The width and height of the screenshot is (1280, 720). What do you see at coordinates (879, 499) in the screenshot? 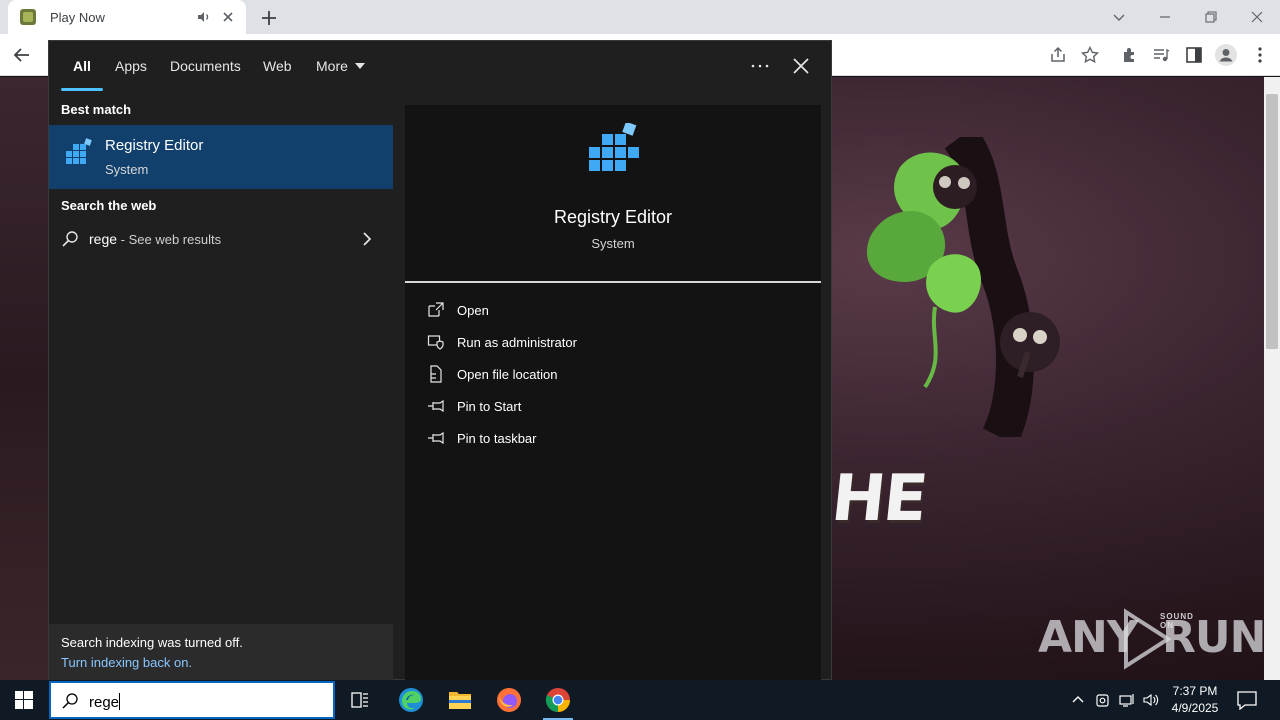
I see `game-title-fragment: HE` at bounding box center [879, 499].